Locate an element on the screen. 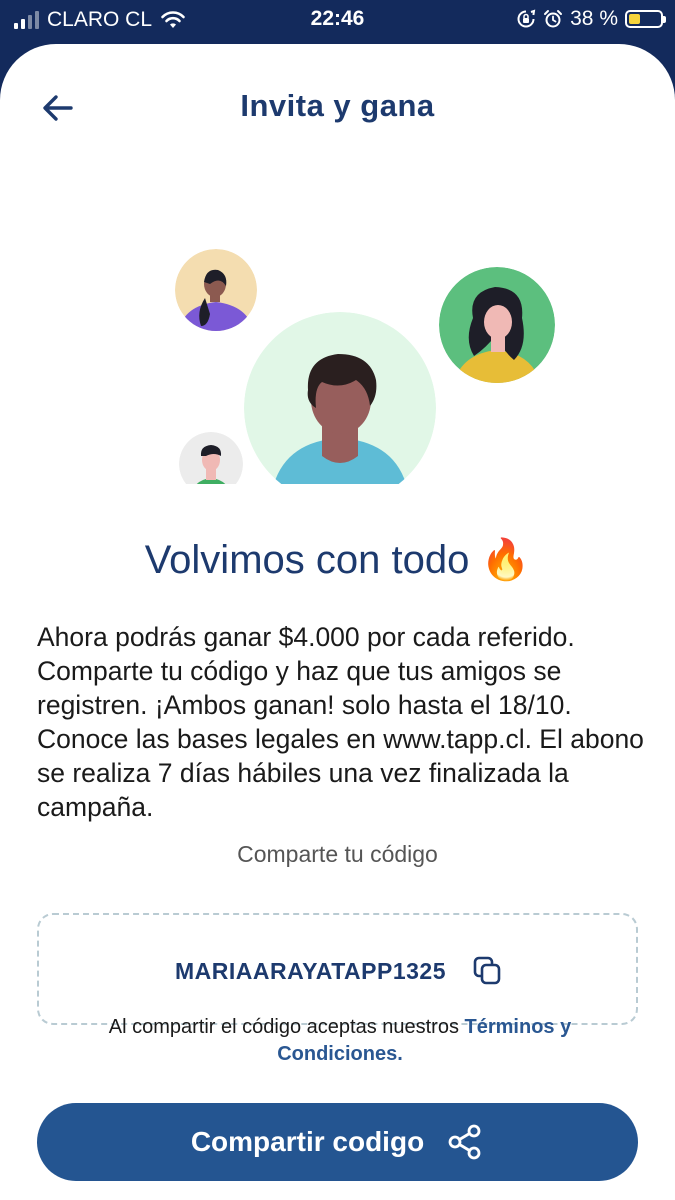 The width and height of the screenshot is (675, 1200). status-bar-right: 38 % is located at coordinates (591, 19).